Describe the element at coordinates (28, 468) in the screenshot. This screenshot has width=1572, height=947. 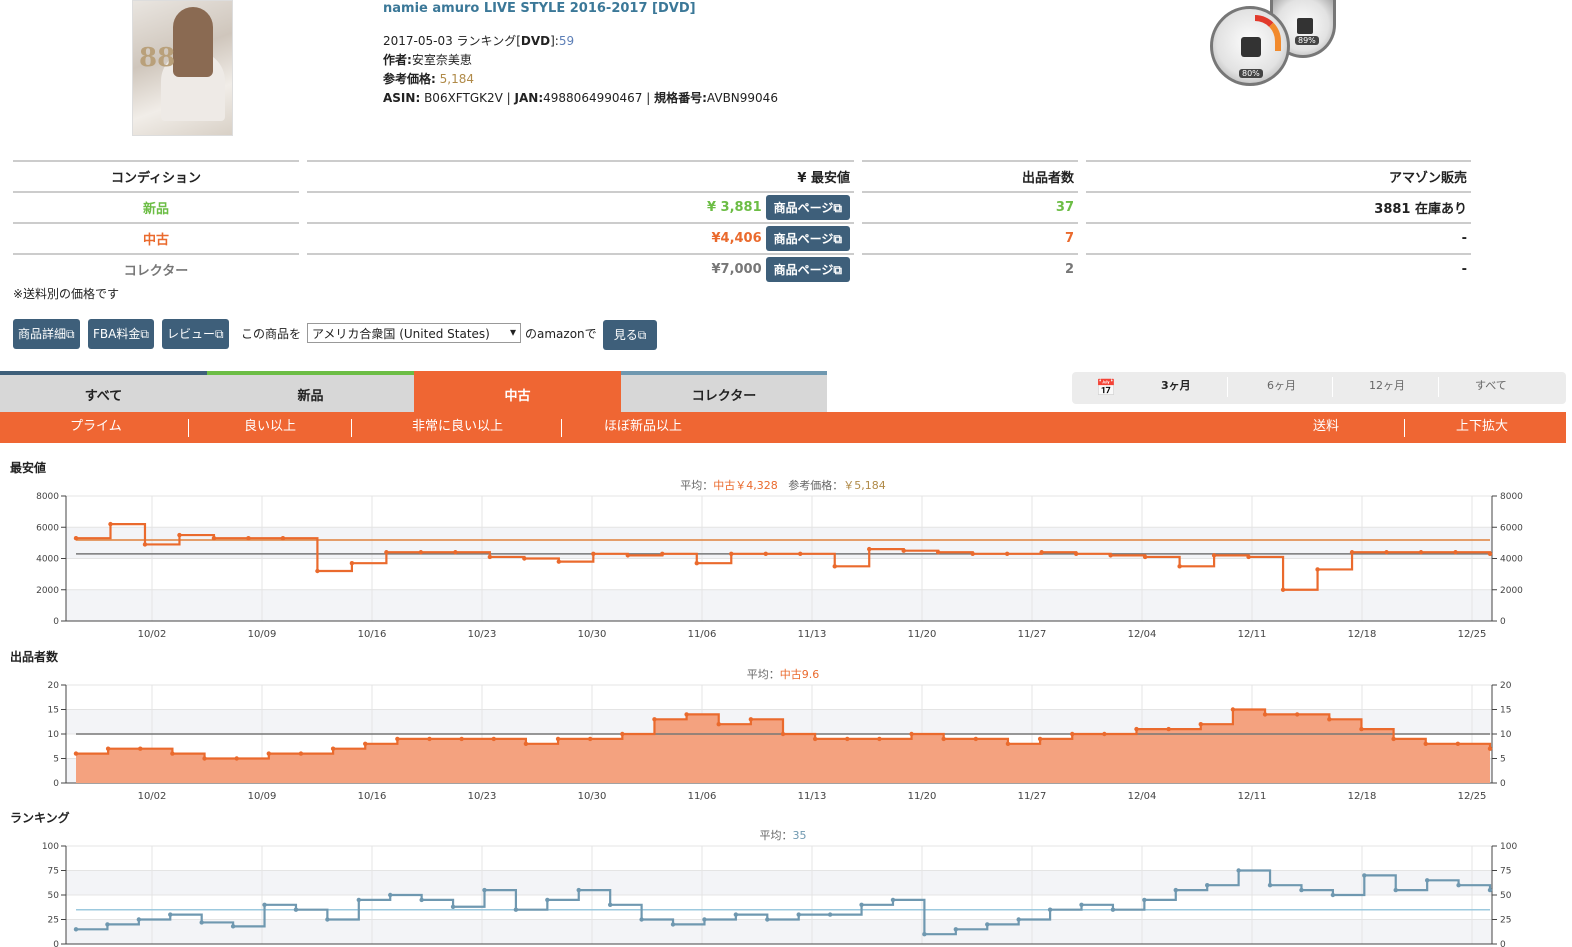
I see `section-title-price: 最安値` at that location.